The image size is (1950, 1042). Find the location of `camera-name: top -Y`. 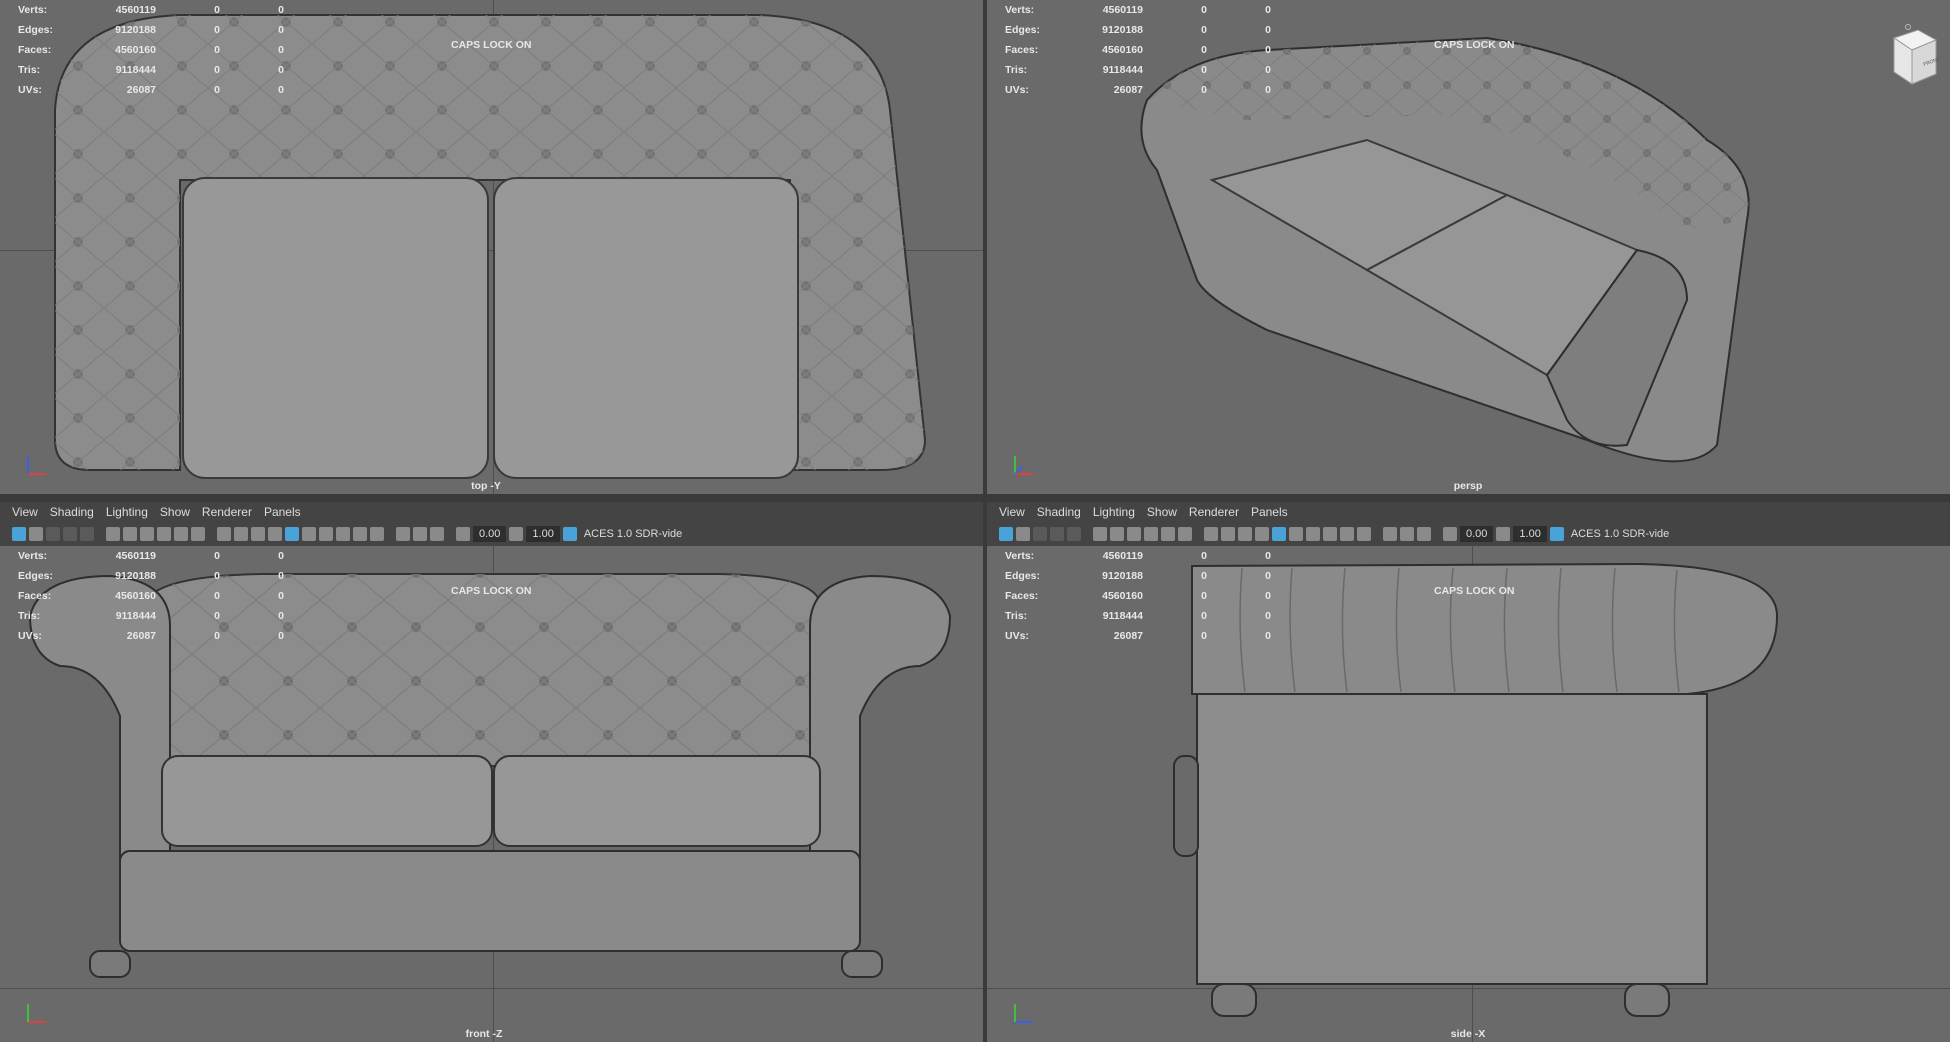

camera-name: top -Y is located at coordinates (486, 486).